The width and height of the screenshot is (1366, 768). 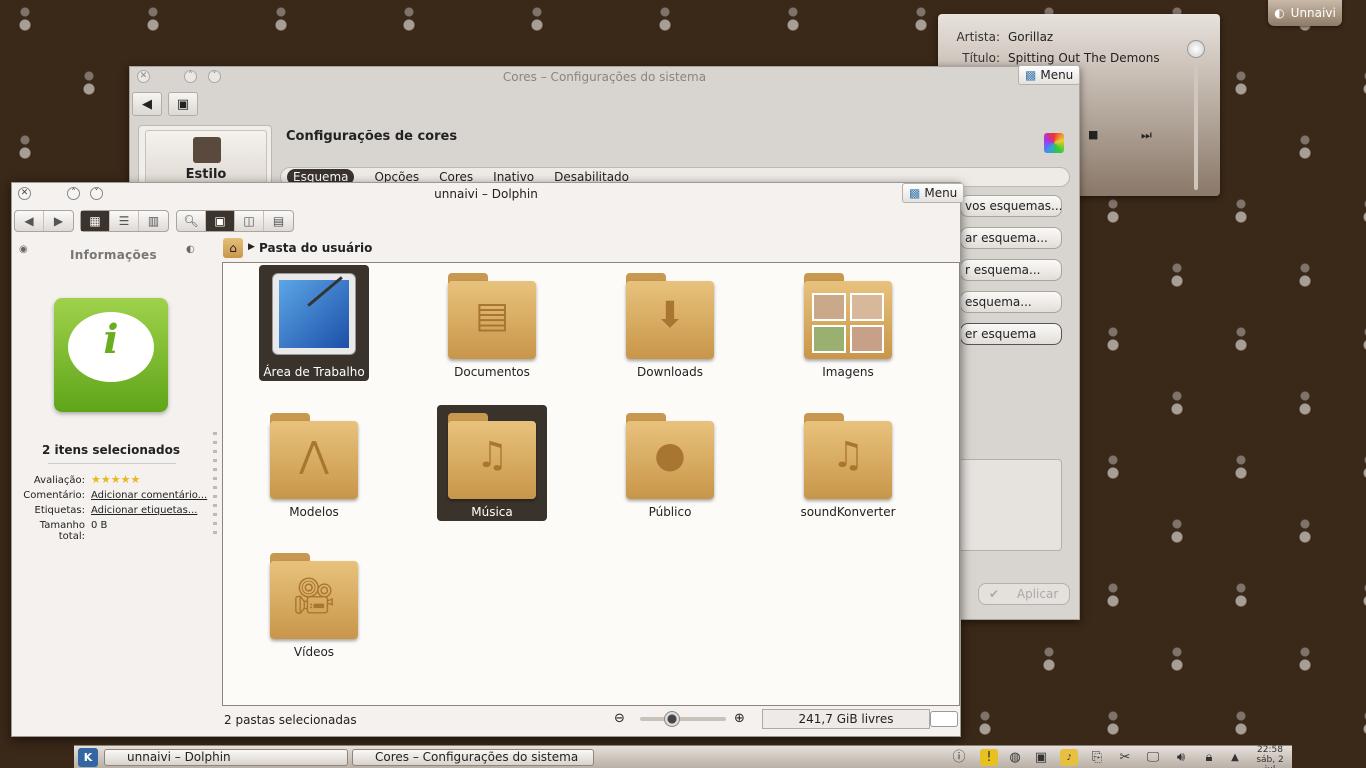 What do you see at coordinates (1125, 757) in the screenshot?
I see `clipboard-tray-icon: ✂` at bounding box center [1125, 757].